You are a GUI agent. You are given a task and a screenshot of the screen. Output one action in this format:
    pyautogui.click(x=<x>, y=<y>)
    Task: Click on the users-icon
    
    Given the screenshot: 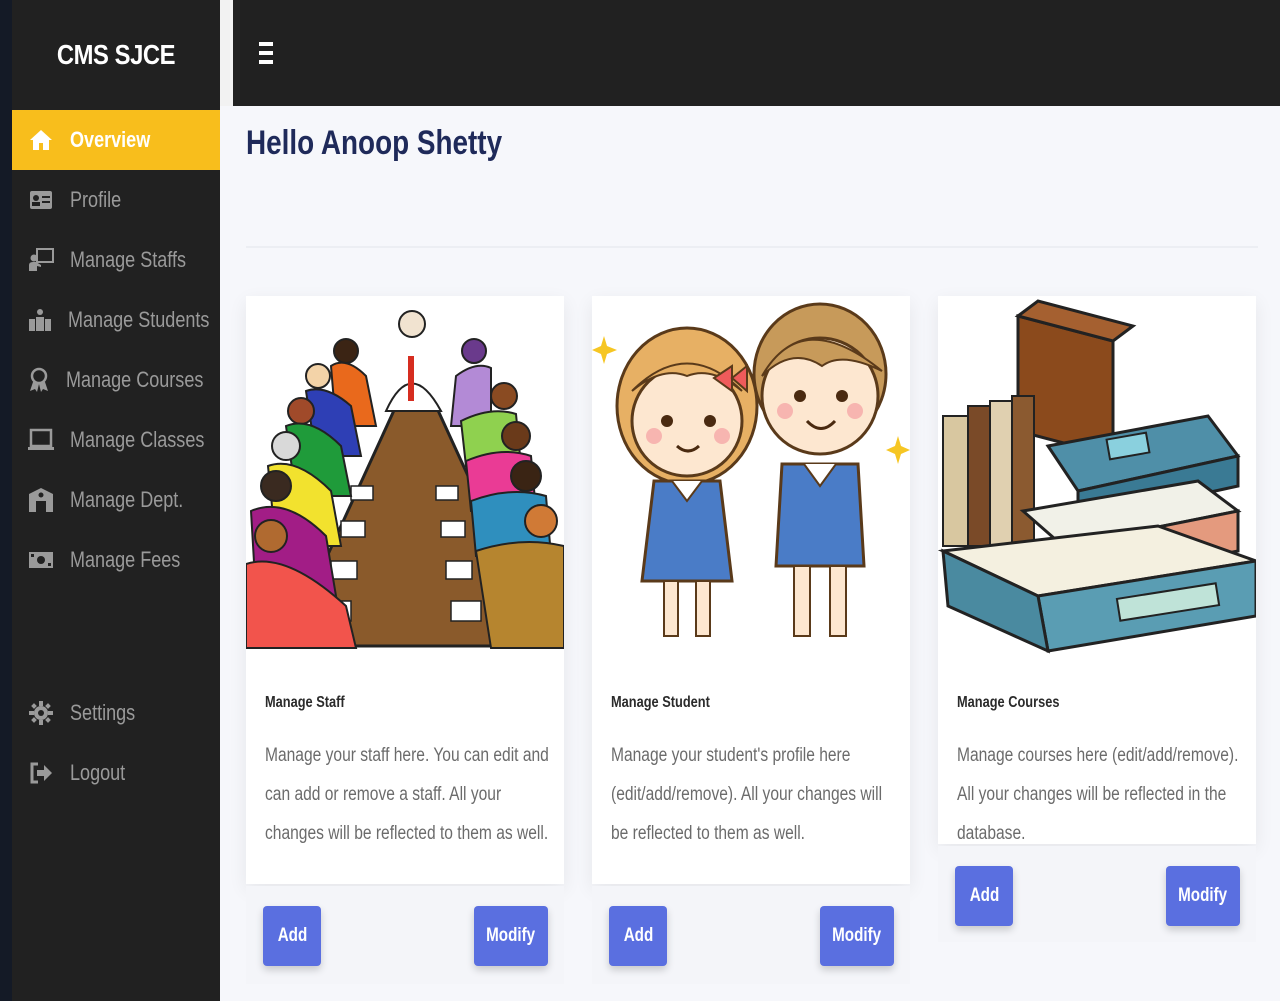 What is the action you would take?
    pyautogui.click(x=40, y=320)
    